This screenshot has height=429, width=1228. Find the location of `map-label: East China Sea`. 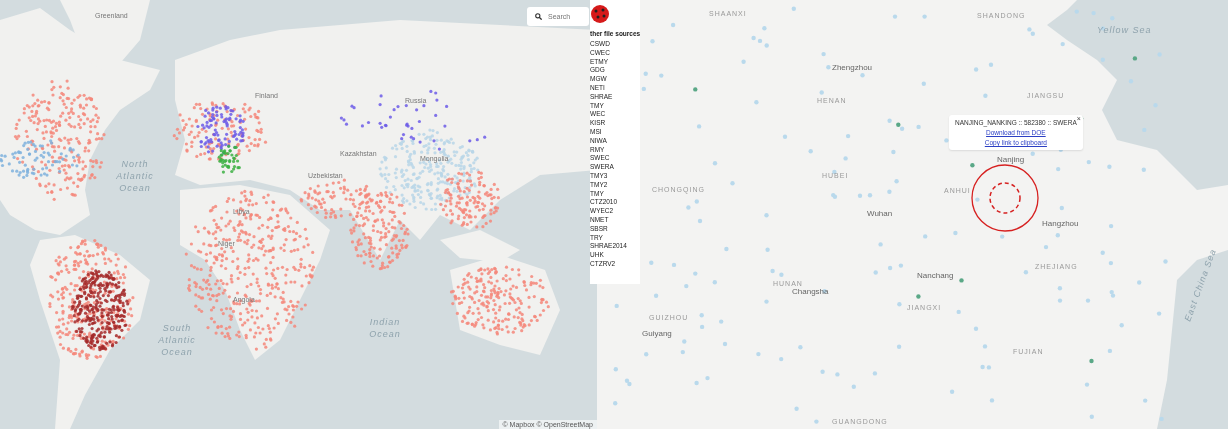

map-label: East China Sea is located at coordinates (1200, 285).